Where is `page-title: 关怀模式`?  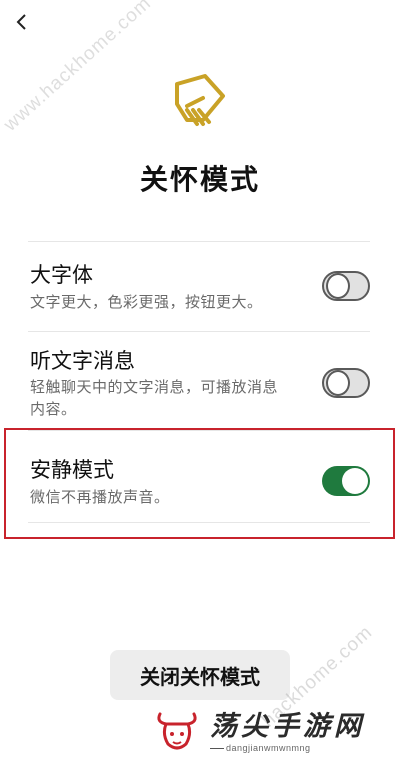
page-title: 关怀模式 is located at coordinates (199, 179).